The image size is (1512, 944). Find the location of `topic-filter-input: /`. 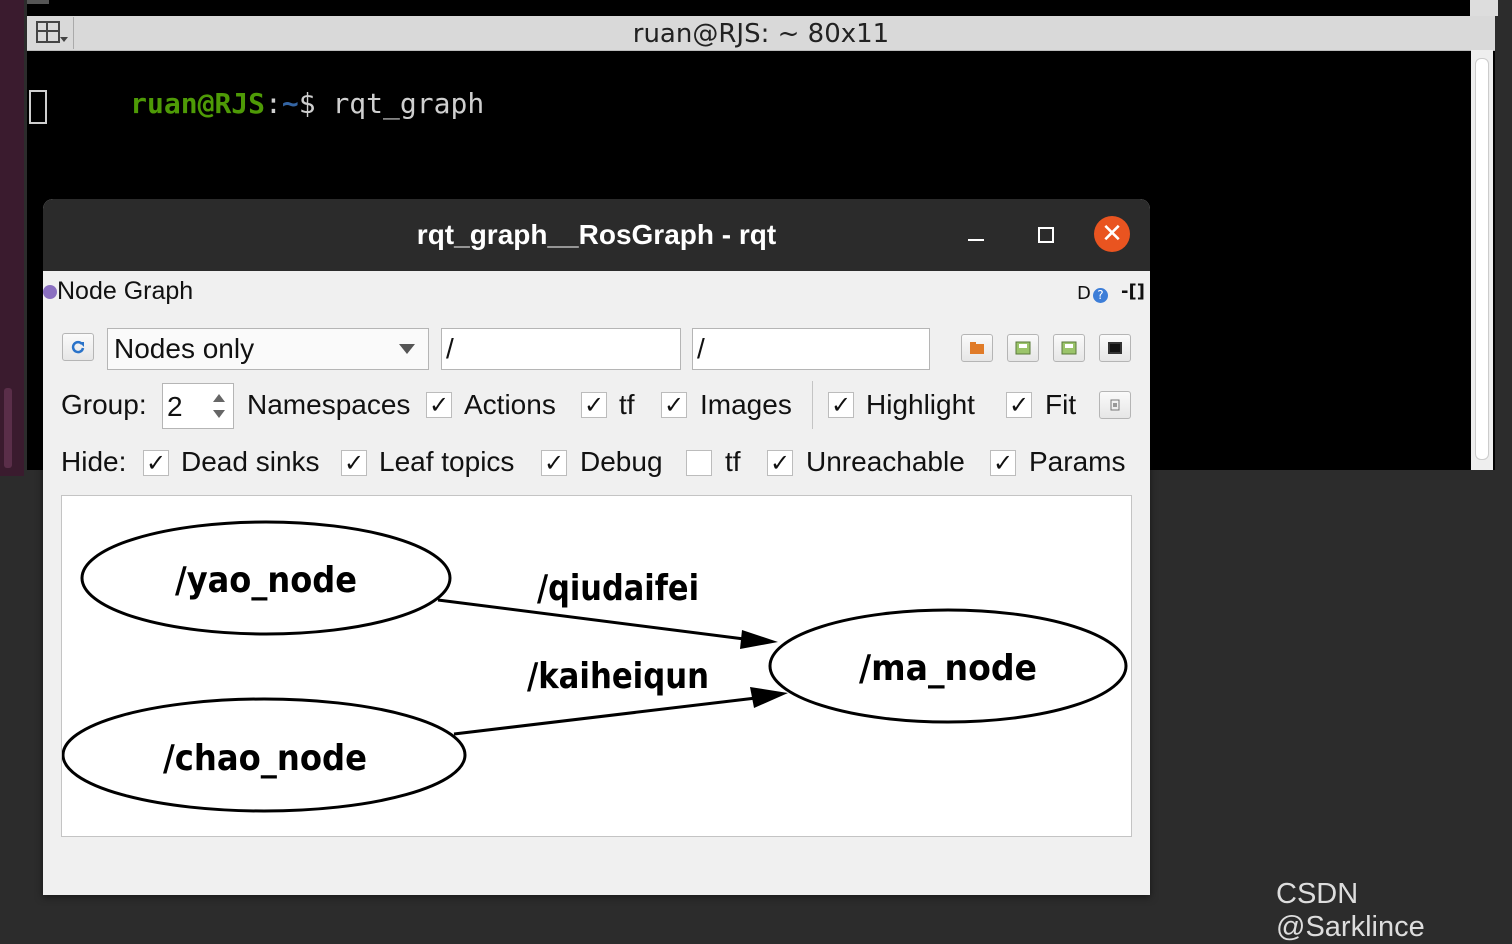

topic-filter-input: / is located at coordinates (811, 349).